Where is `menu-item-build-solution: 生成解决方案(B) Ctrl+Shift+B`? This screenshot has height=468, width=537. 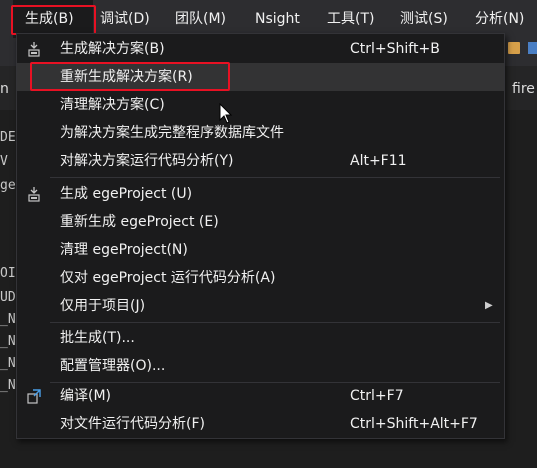 menu-item-build-solution: 生成解决方案(B) Ctrl+Shift+B is located at coordinates (260, 49).